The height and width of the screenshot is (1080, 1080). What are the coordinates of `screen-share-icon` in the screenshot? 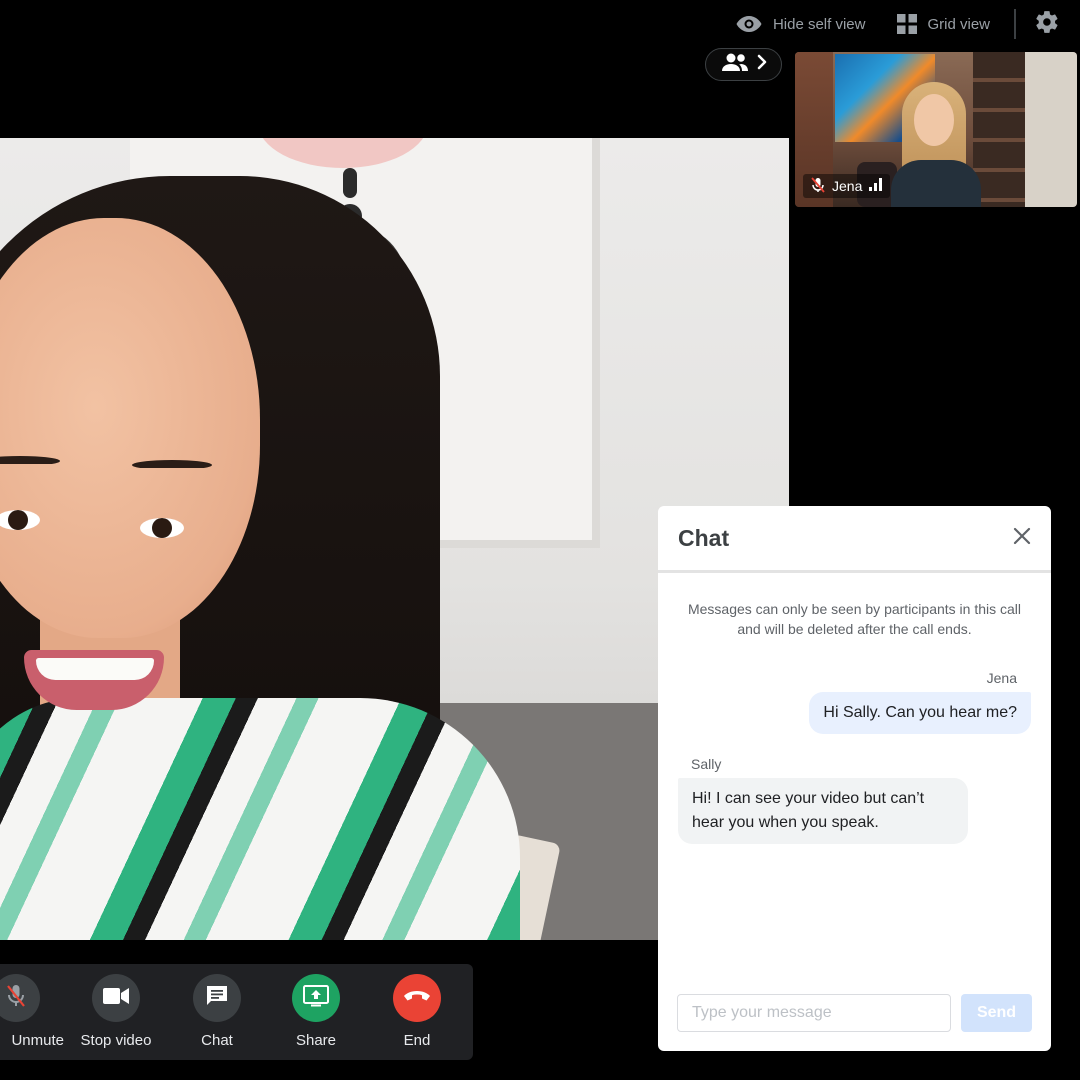 It's located at (316, 998).